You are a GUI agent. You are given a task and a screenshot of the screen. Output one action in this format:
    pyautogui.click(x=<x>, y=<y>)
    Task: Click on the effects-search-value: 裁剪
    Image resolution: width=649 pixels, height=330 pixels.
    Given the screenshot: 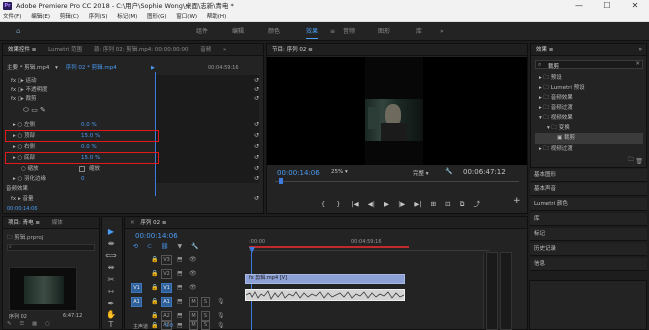 What is the action you would take?
    pyautogui.click(x=553, y=66)
    